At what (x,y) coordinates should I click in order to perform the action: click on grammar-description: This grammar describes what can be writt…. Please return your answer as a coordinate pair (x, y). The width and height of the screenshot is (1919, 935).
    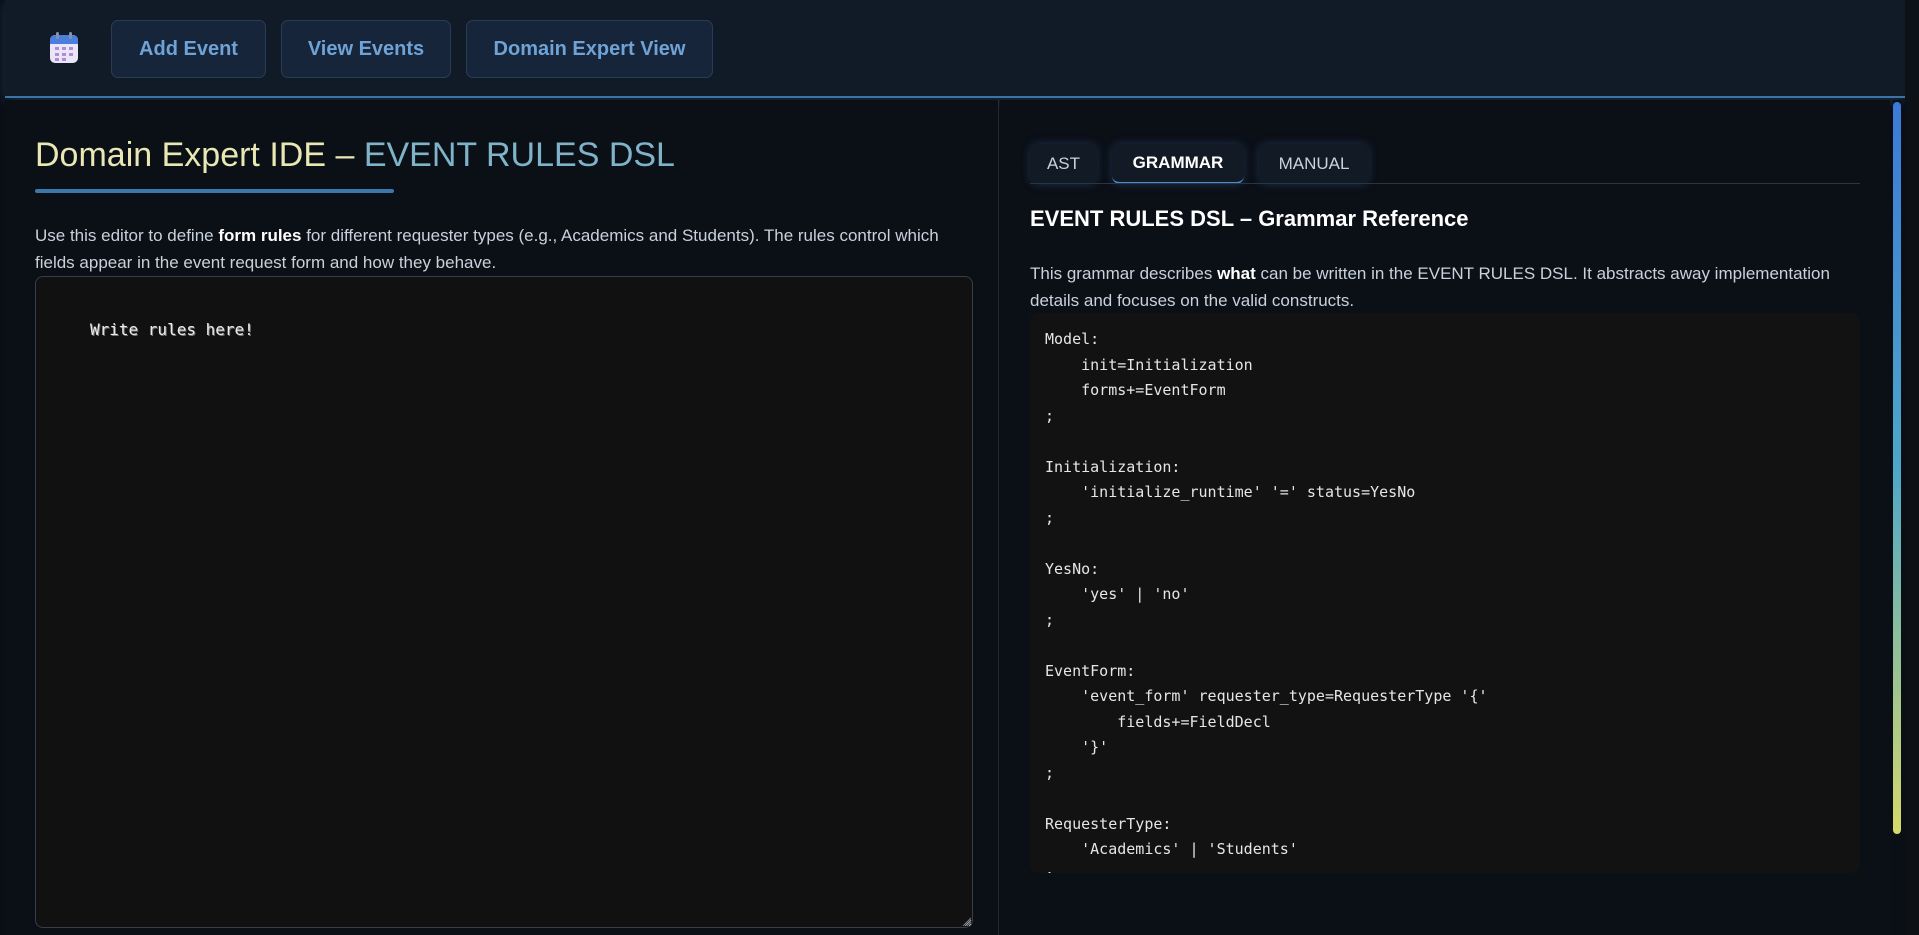
    Looking at the image, I should click on (1450, 287).